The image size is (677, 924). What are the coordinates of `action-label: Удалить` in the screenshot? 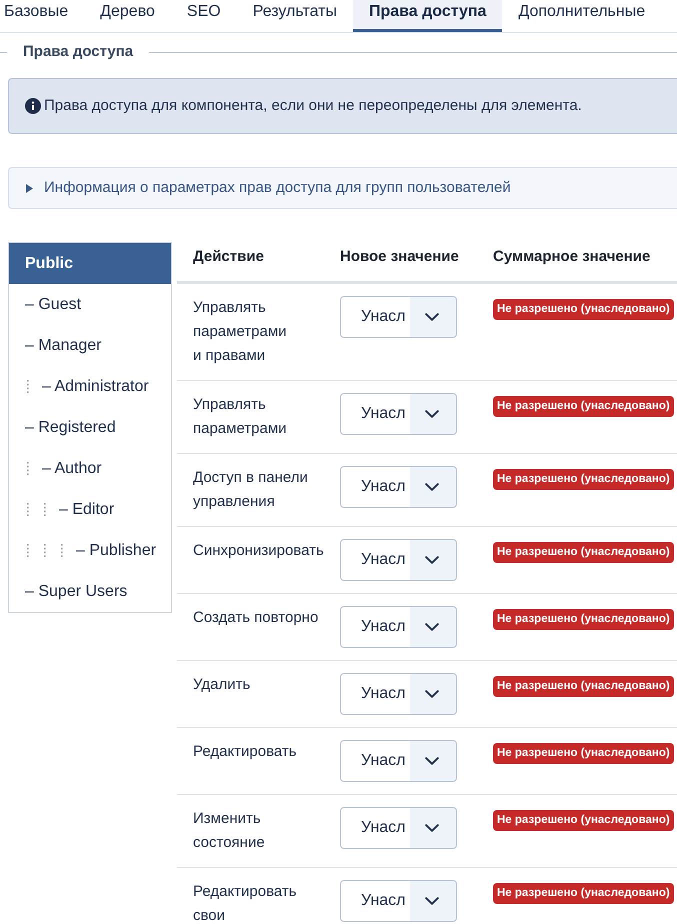 It's located at (222, 685).